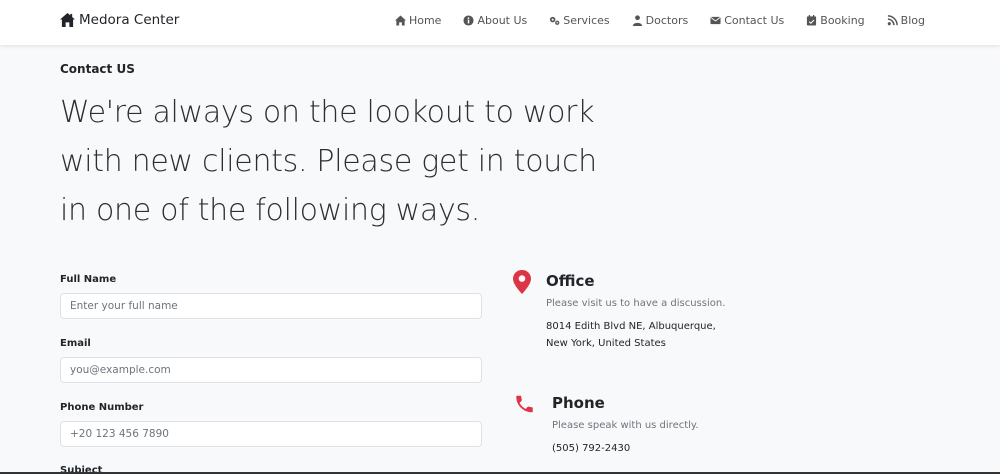 The image size is (1000, 474). Describe the element at coordinates (425, 20) in the screenshot. I see `nav-label: Home` at that location.